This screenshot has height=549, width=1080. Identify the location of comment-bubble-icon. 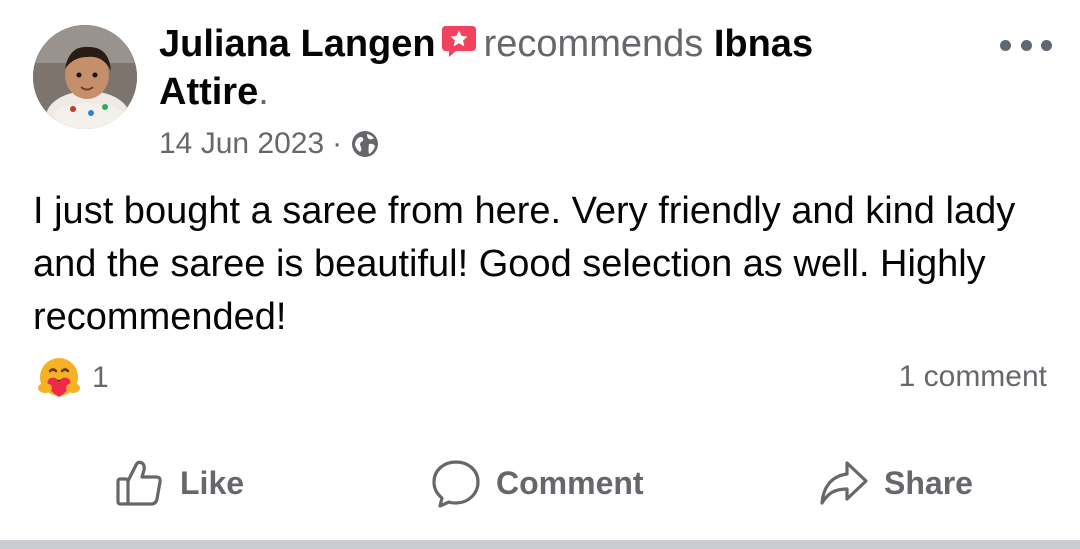
(456, 484).